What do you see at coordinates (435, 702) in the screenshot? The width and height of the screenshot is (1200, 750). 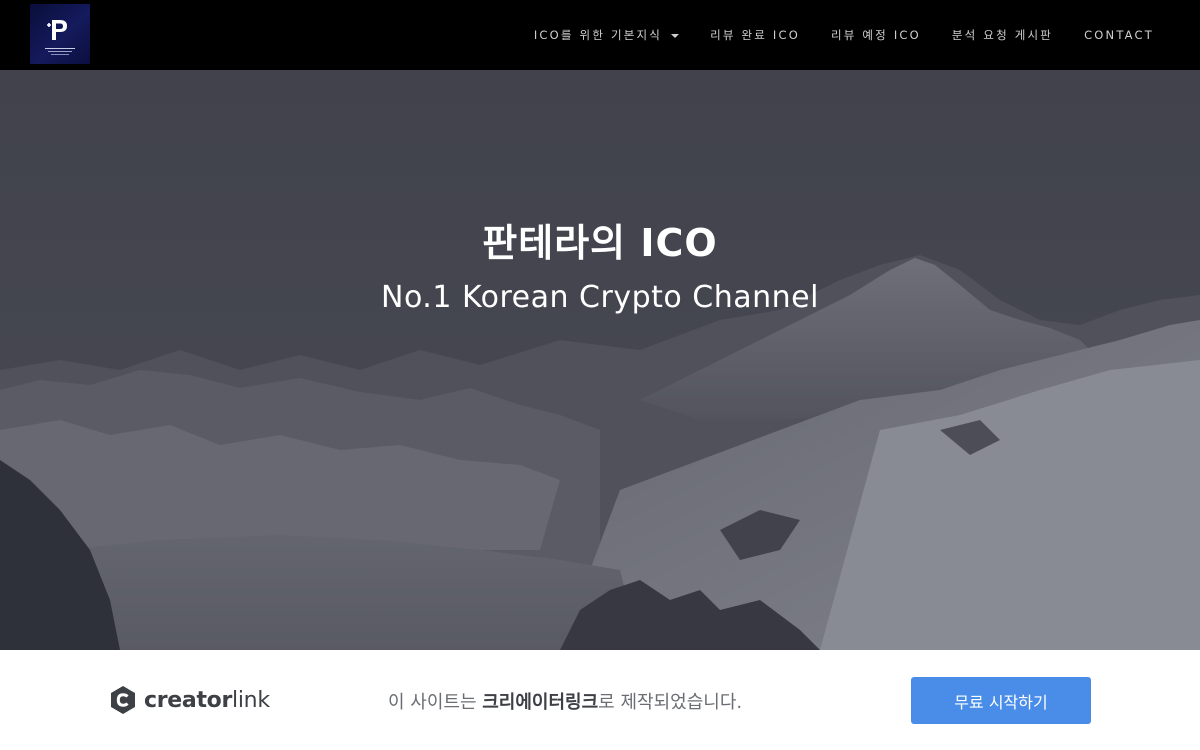 I see `message-before: 이 사이트는` at bounding box center [435, 702].